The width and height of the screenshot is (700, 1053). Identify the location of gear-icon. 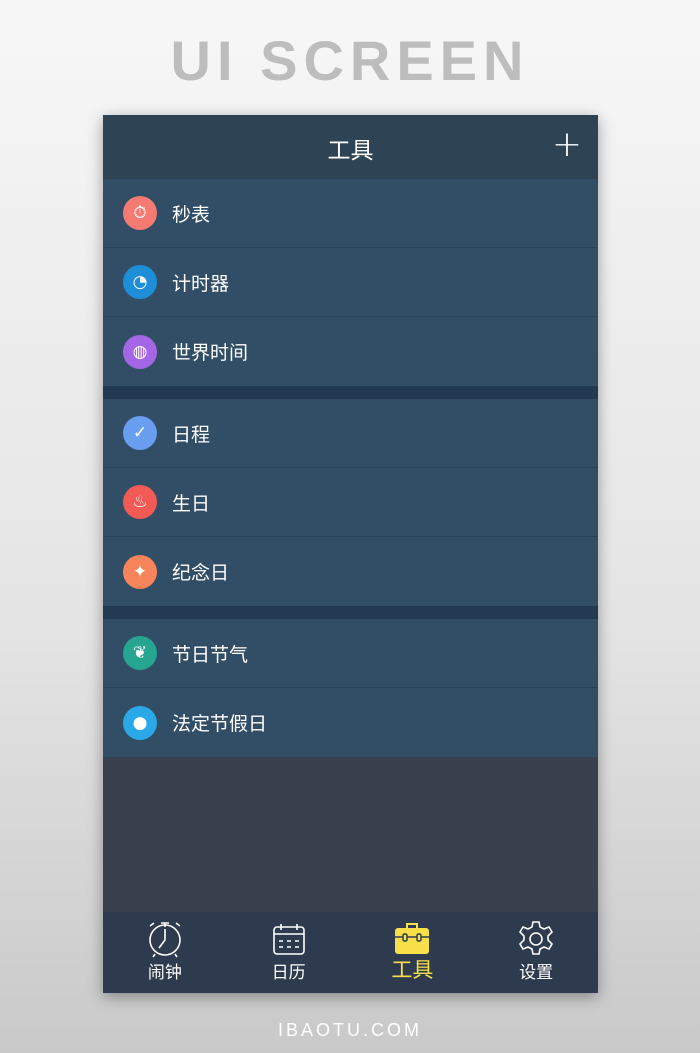
(536, 939).